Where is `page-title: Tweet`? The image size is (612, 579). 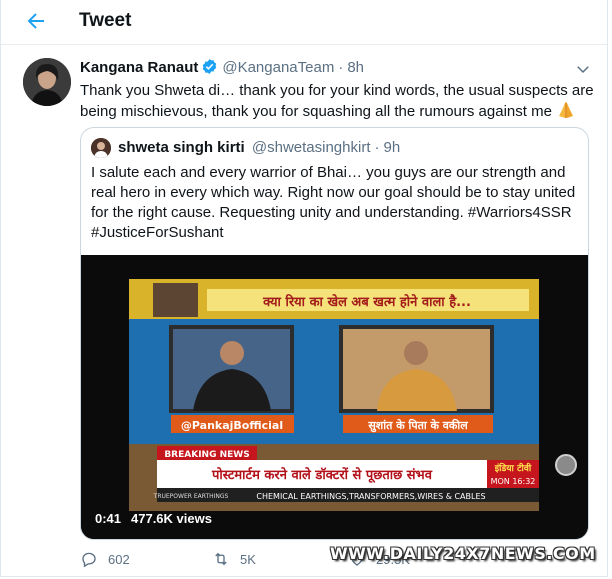
page-title: Tweet is located at coordinates (105, 20).